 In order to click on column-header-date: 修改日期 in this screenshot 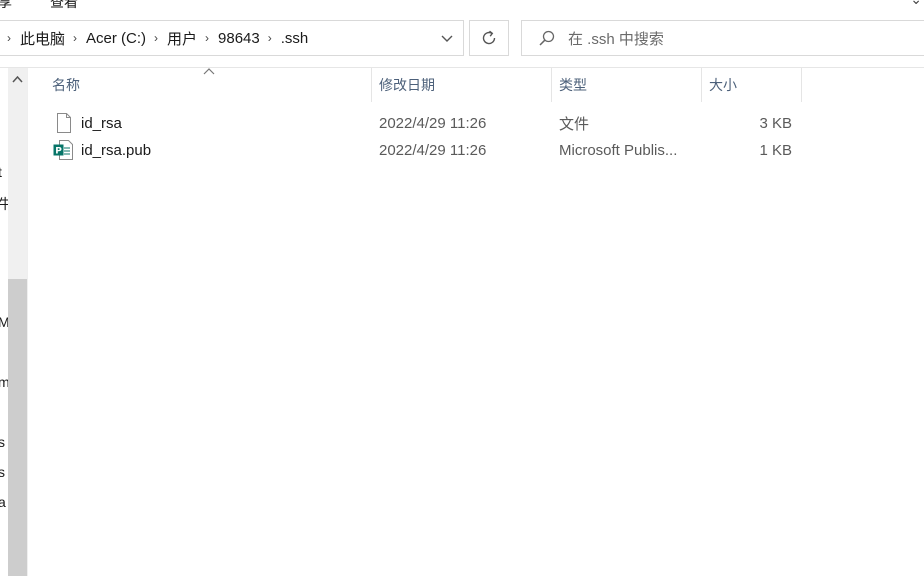, I will do `click(407, 85)`.